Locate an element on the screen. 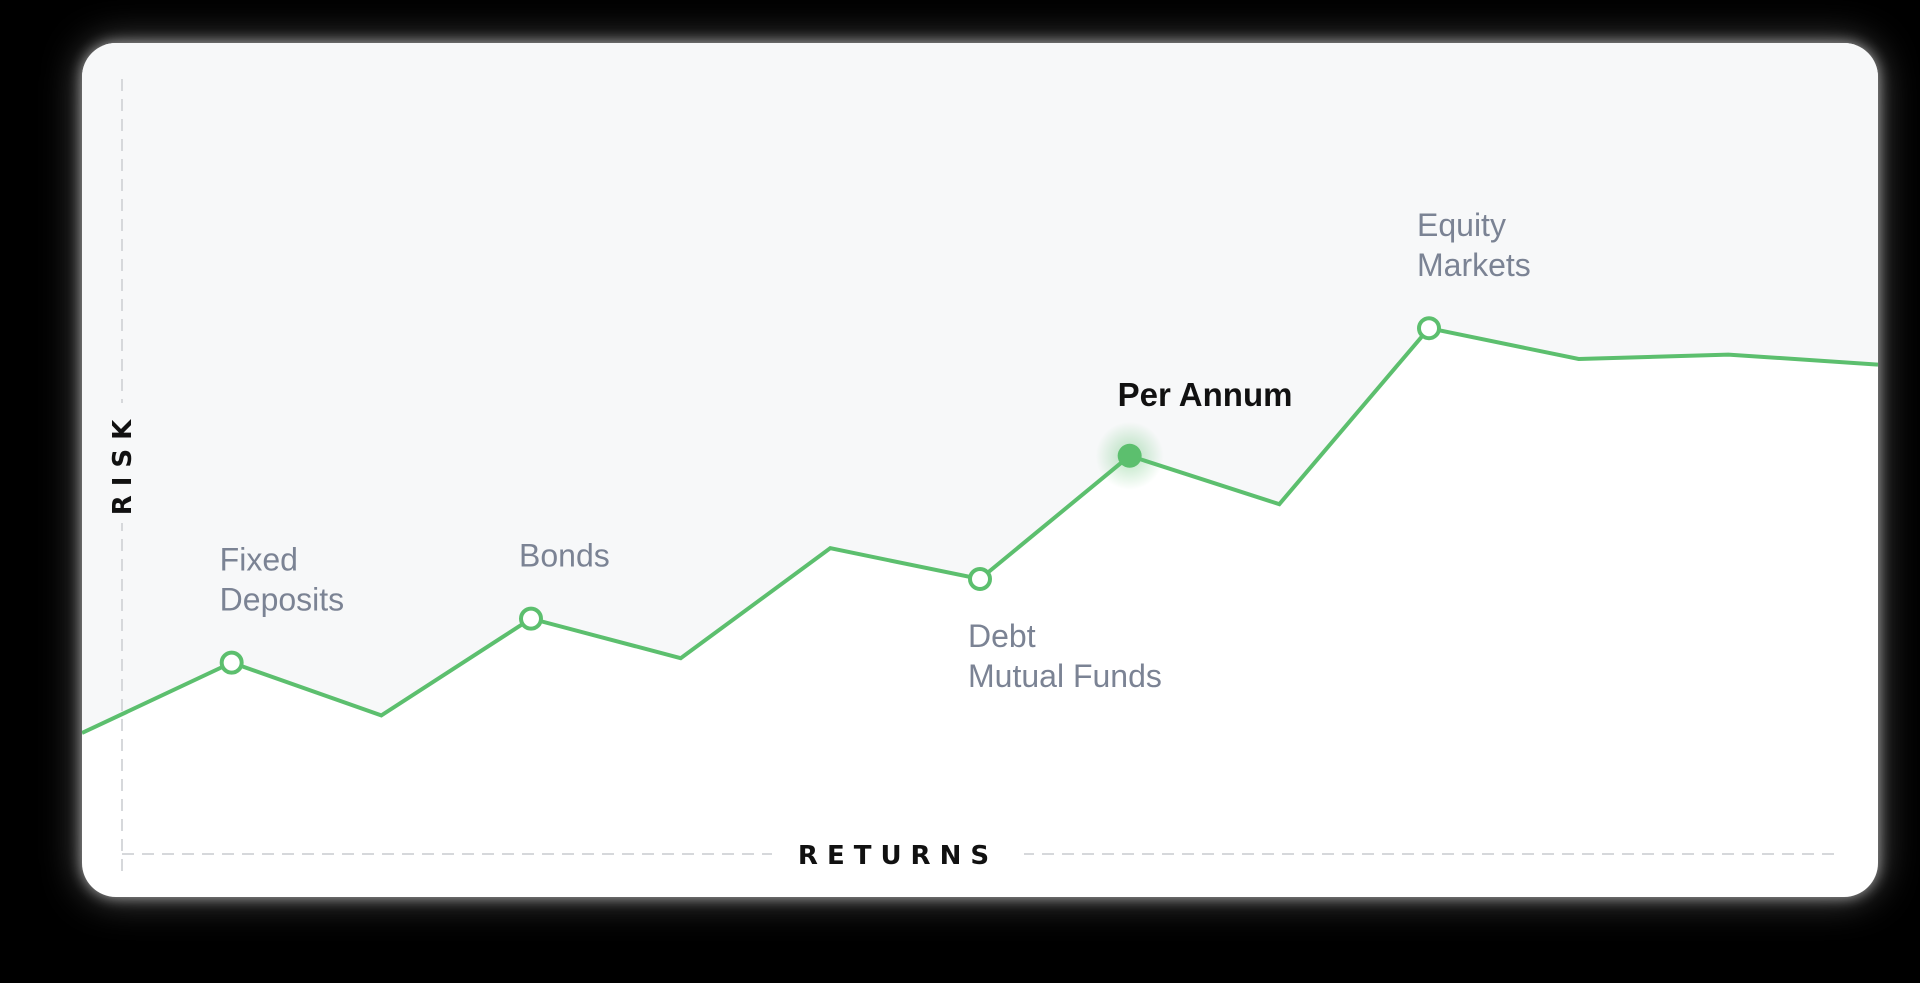 The height and width of the screenshot is (983, 1920). y-axis-title: RISK is located at coordinates (123, 463).